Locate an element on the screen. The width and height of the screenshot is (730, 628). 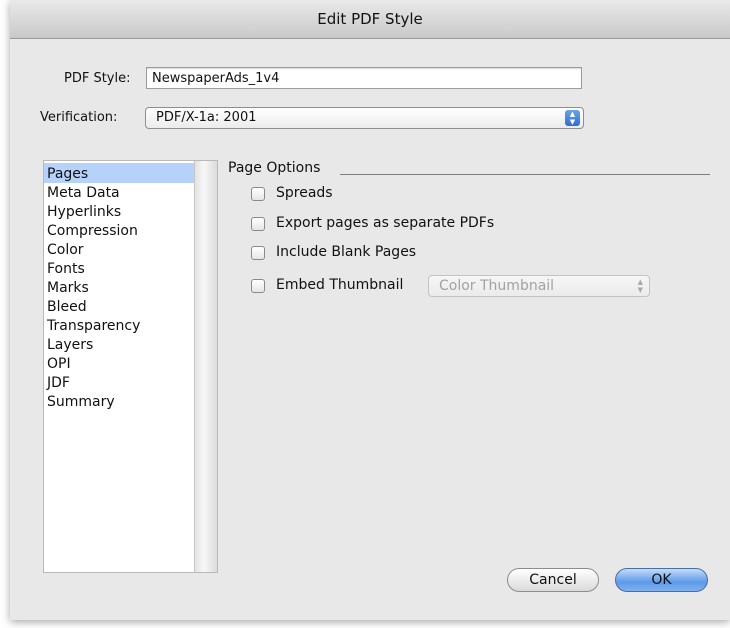
sidebar-item-jdf: JDF is located at coordinates (58, 383).